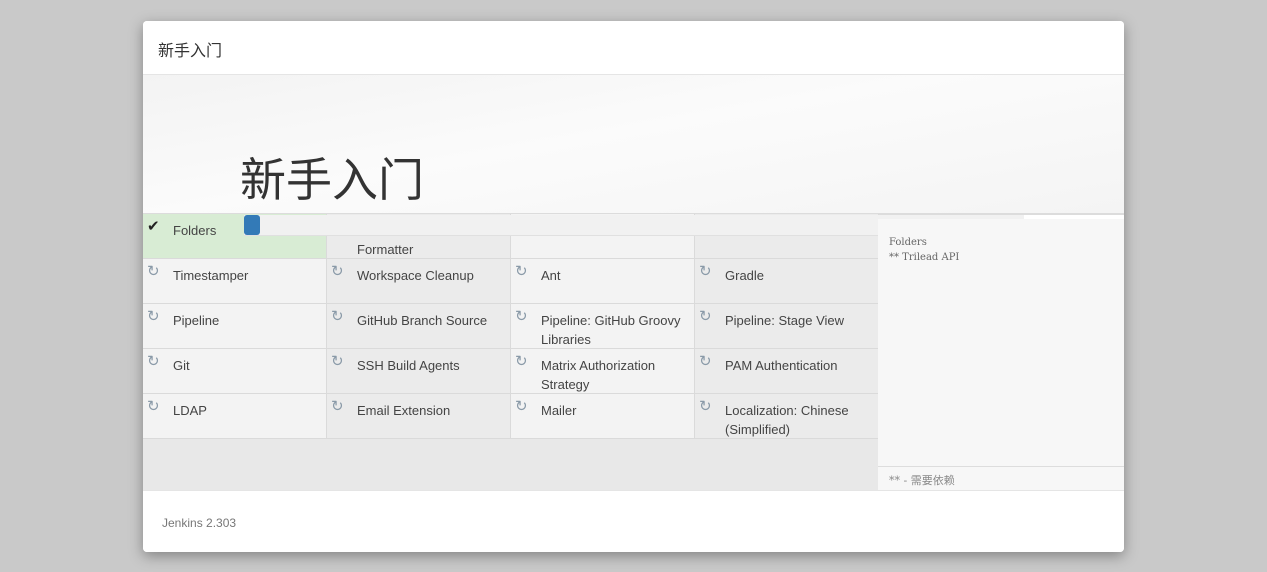  Describe the element at coordinates (633, 48) in the screenshot. I see `dialog-header: 新手入门` at that location.